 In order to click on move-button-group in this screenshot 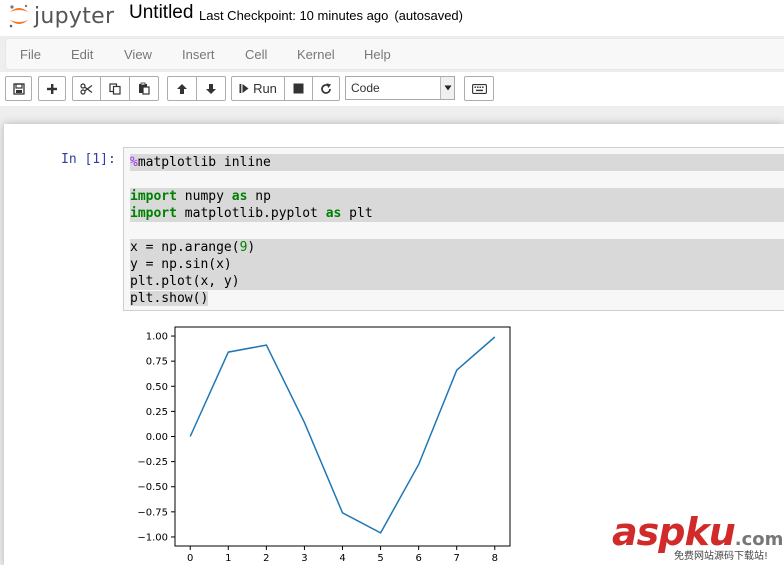, I will do `click(196, 88)`.